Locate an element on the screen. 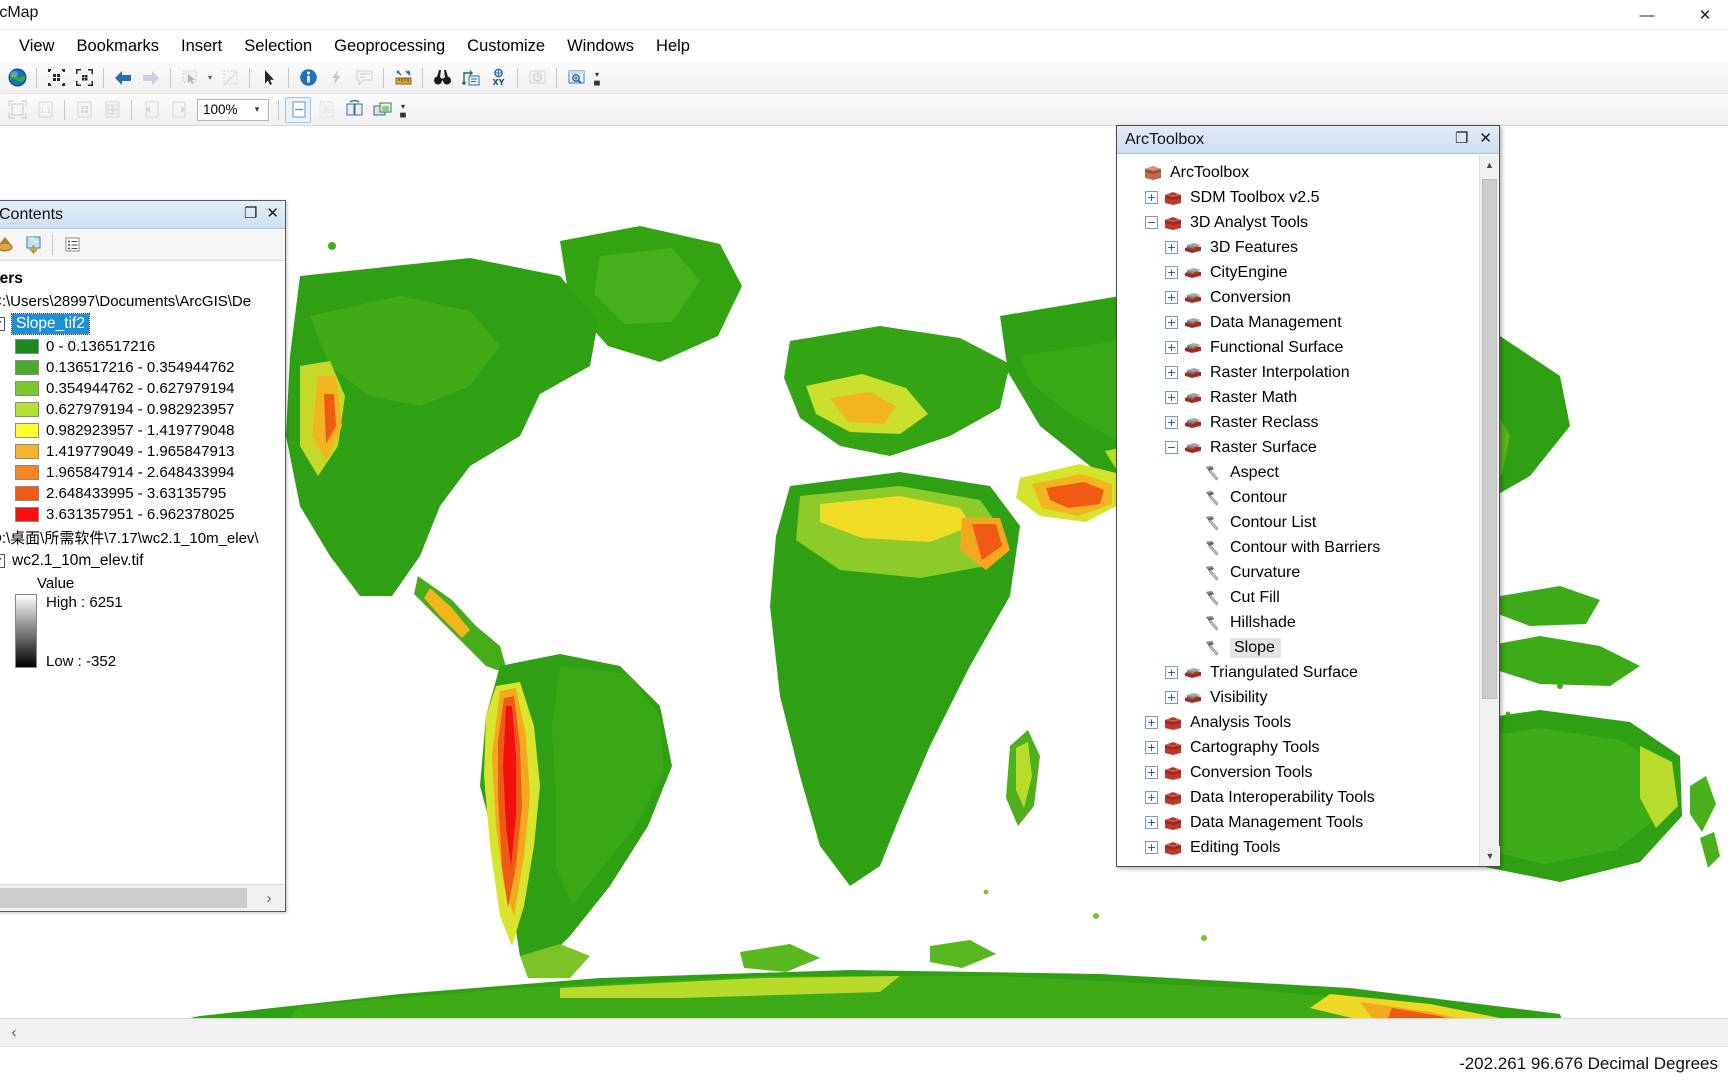 The width and height of the screenshot is (1728, 1080). toc-layer-name: wc2.1_10m_elev.tif is located at coordinates (78, 561).